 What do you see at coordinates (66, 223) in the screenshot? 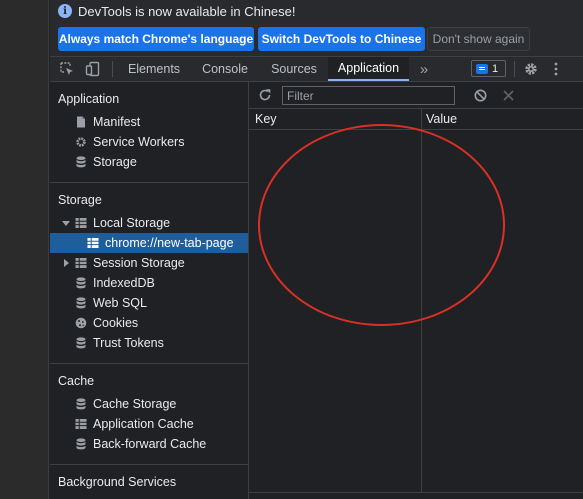
I see `chevron-down-icon` at bounding box center [66, 223].